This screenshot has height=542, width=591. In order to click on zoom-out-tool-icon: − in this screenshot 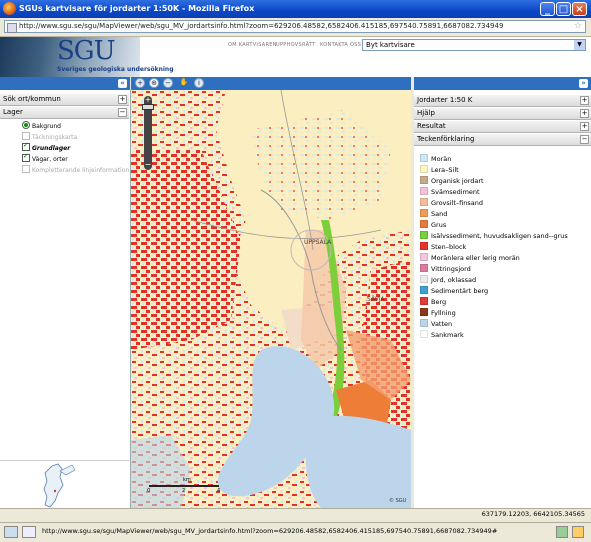, I will do `click(168, 83)`.